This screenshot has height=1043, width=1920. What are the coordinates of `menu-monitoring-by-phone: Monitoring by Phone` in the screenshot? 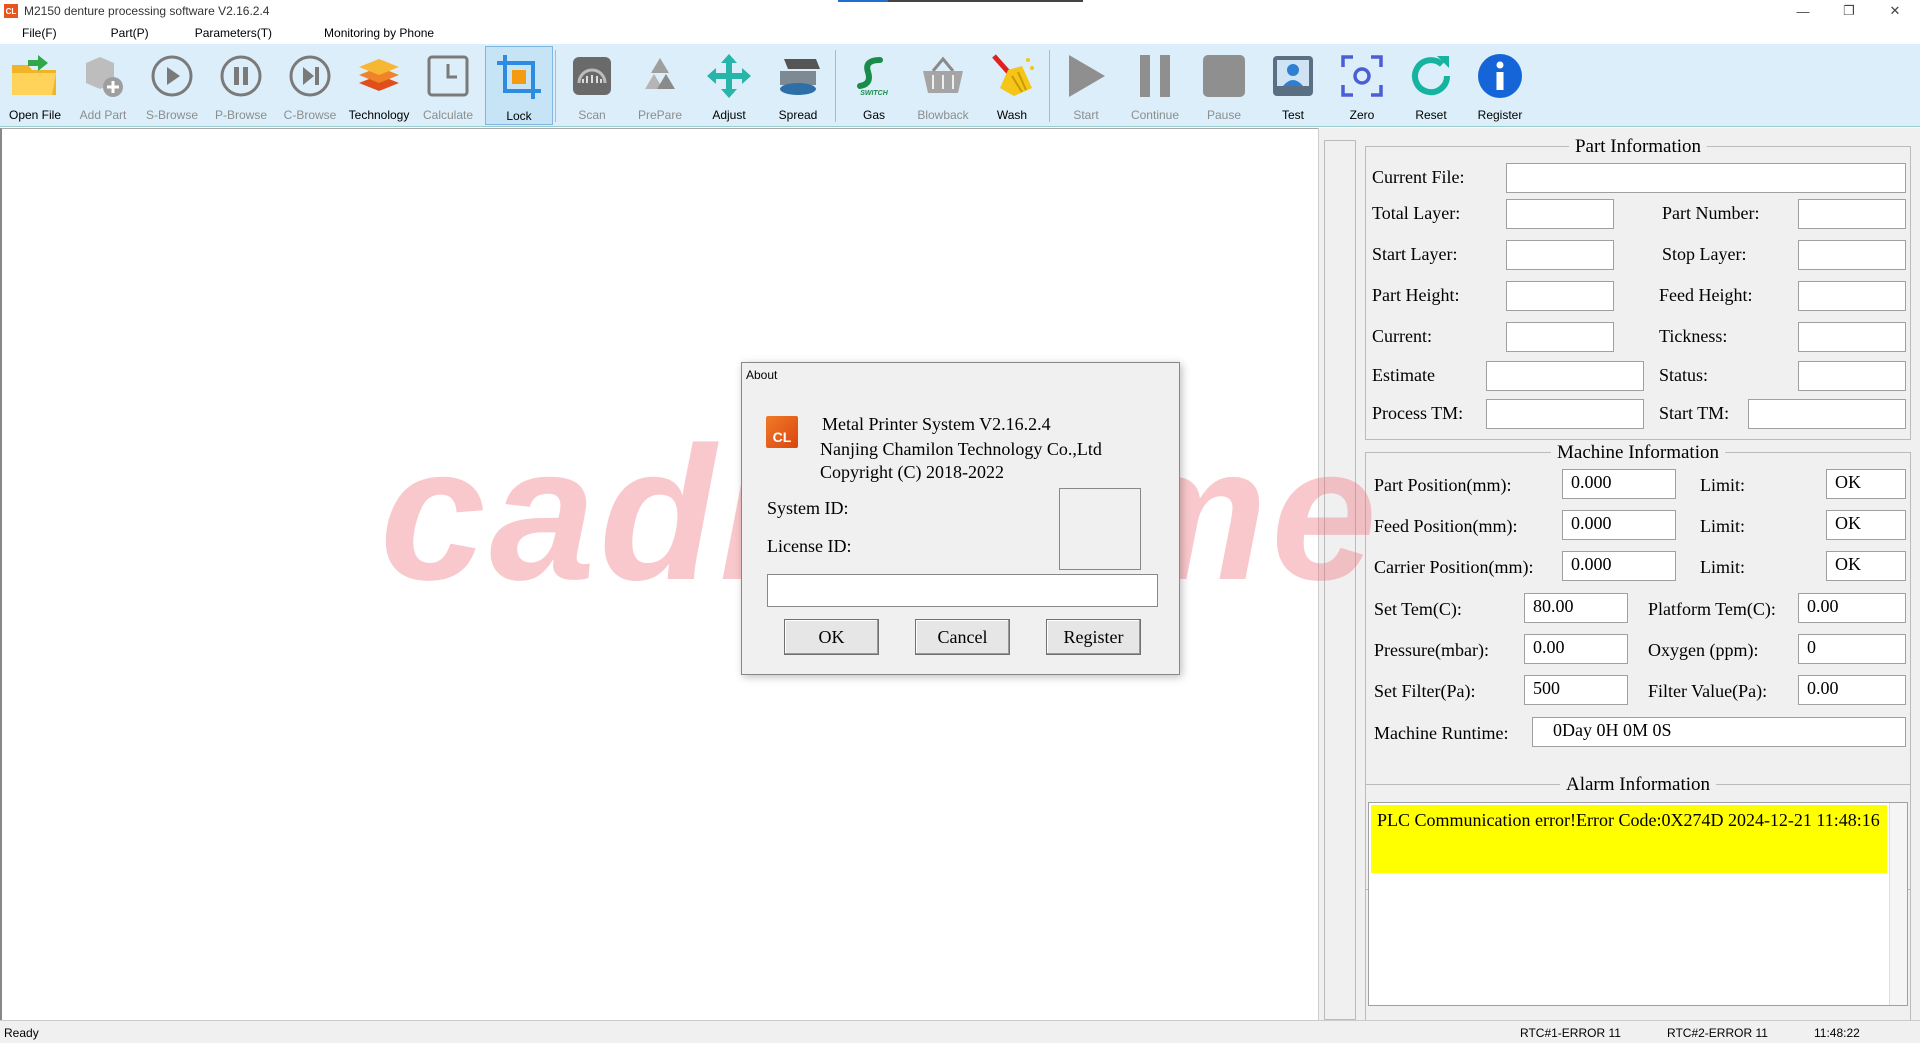 It's located at (379, 33).